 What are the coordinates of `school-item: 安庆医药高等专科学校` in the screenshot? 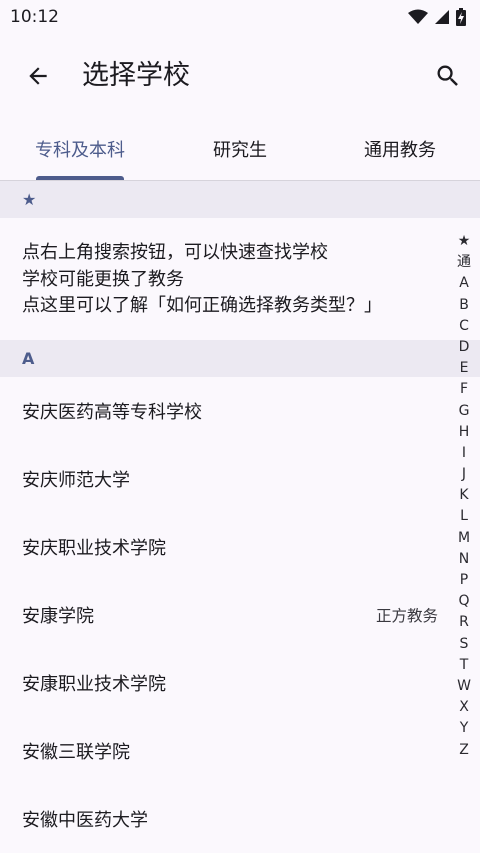 It's located at (240, 411).